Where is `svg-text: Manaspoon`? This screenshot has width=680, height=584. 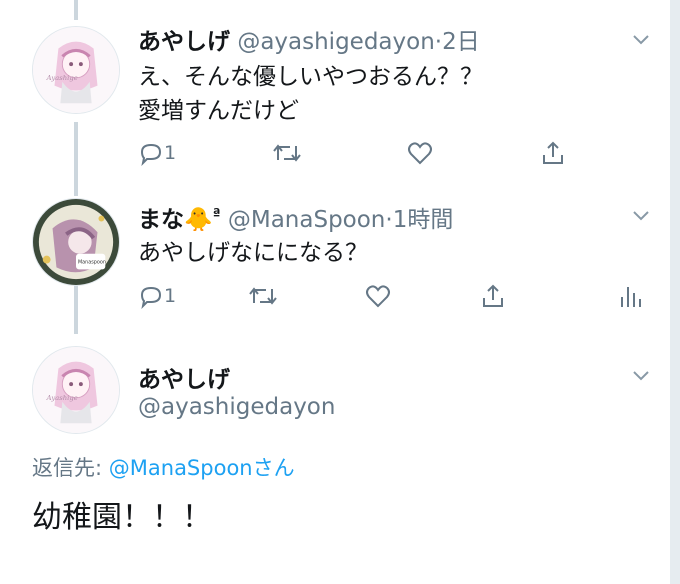 svg-text: Manaspoon is located at coordinates (92, 263).